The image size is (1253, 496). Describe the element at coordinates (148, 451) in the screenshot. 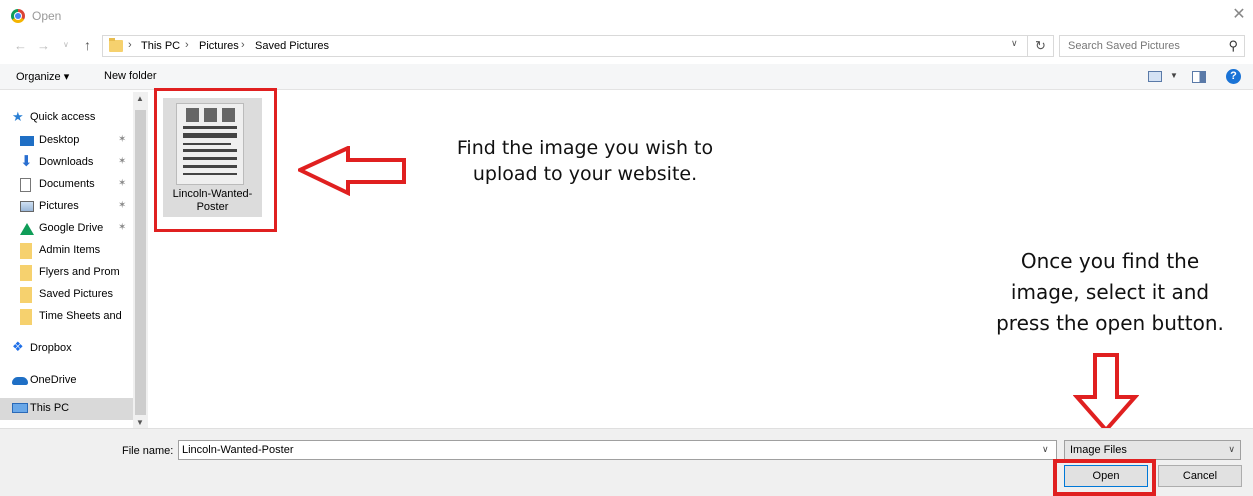

I see `file-name-label: File name:` at that location.